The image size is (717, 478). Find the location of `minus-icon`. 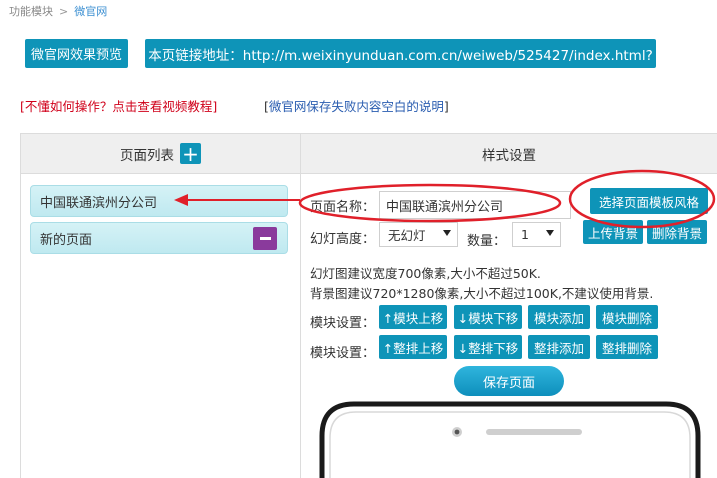

minus-icon is located at coordinates (265, 238).